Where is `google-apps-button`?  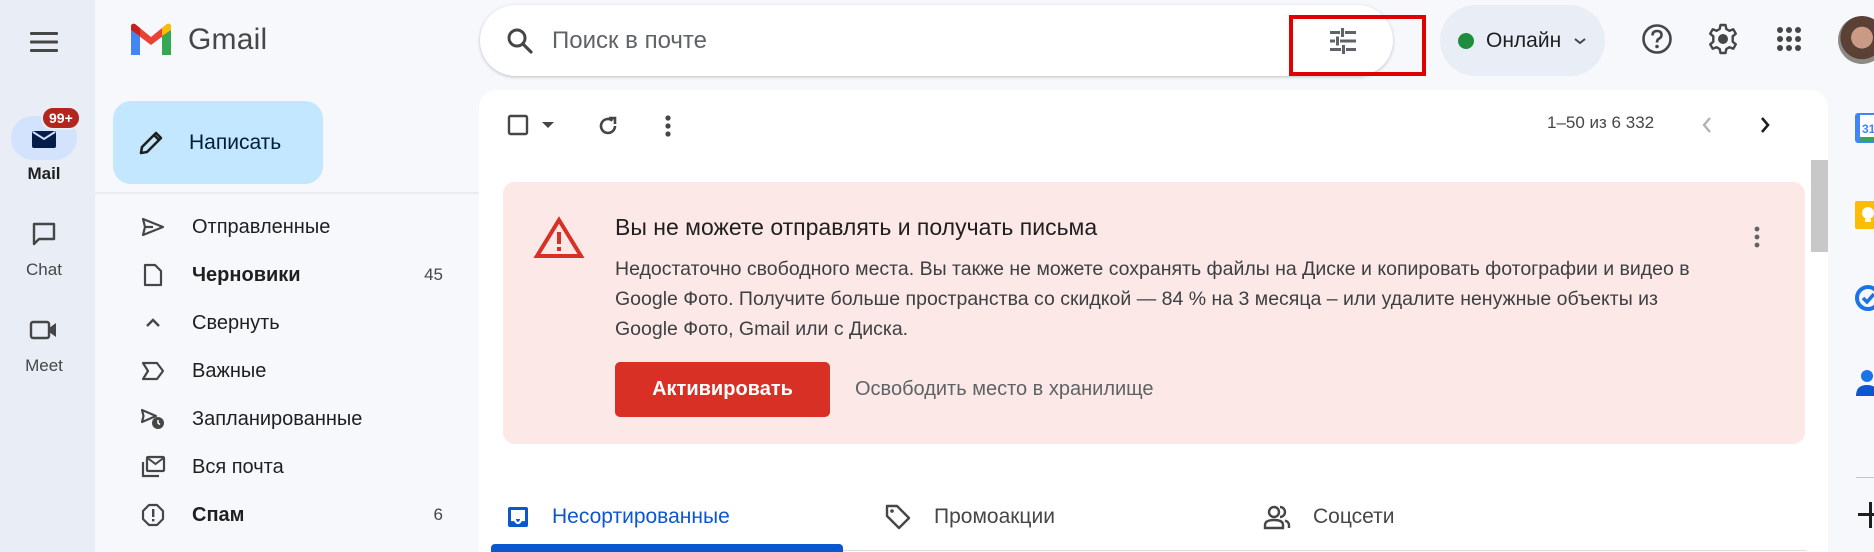 google-apps-button is located at coordinates (1789, 39).